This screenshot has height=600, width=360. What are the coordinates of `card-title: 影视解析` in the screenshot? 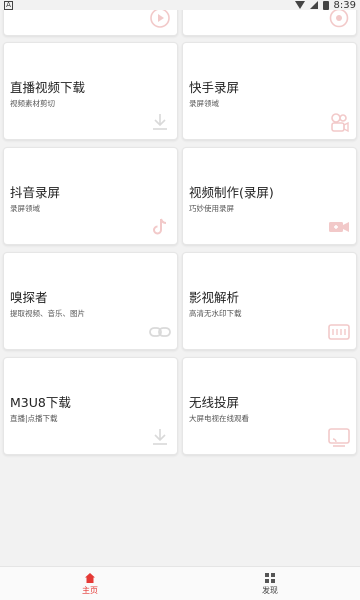 It's located at (214, 297).